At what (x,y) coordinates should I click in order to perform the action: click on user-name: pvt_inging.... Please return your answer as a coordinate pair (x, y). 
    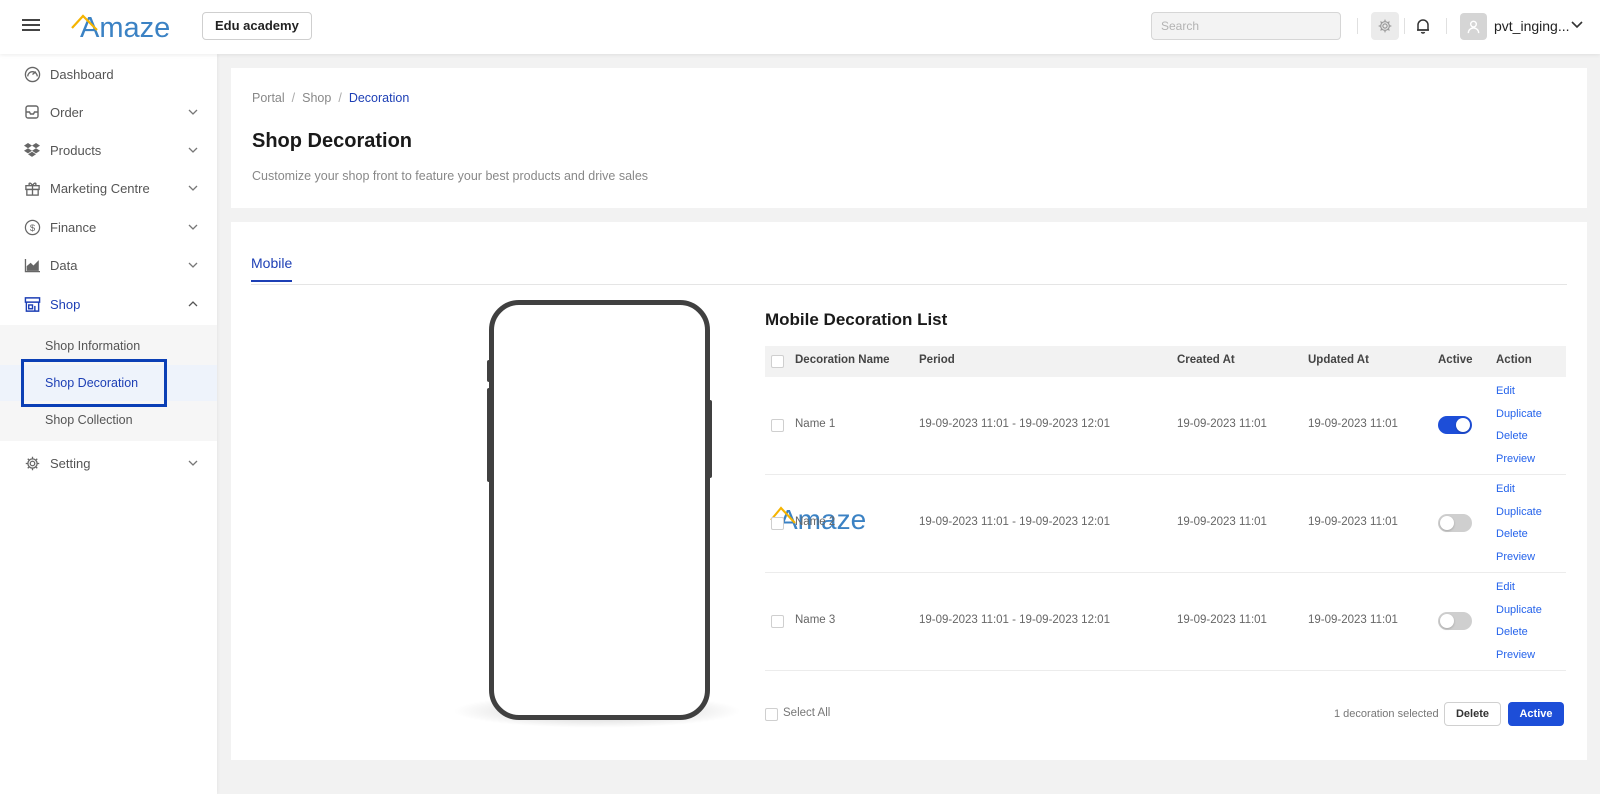
    Looking at the image, I should click on (1532, 26).